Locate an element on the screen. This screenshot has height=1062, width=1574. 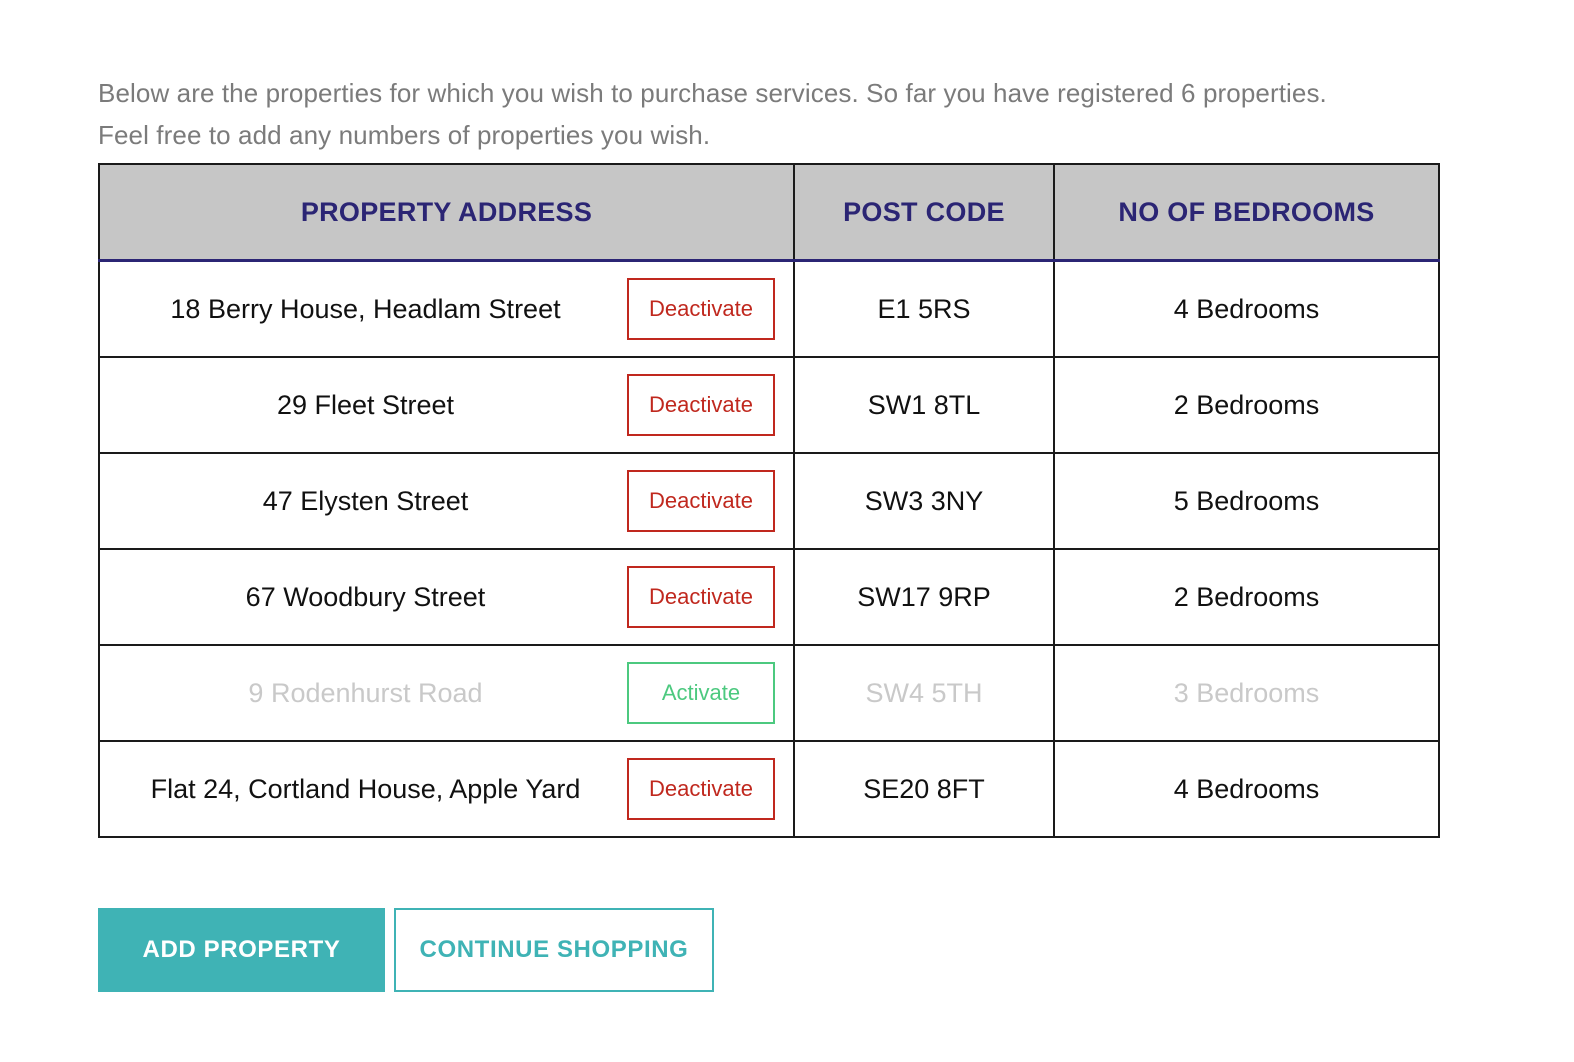
address-cell-content: 29 Fleet Street Deactivate is located at coordinates (446, 405).